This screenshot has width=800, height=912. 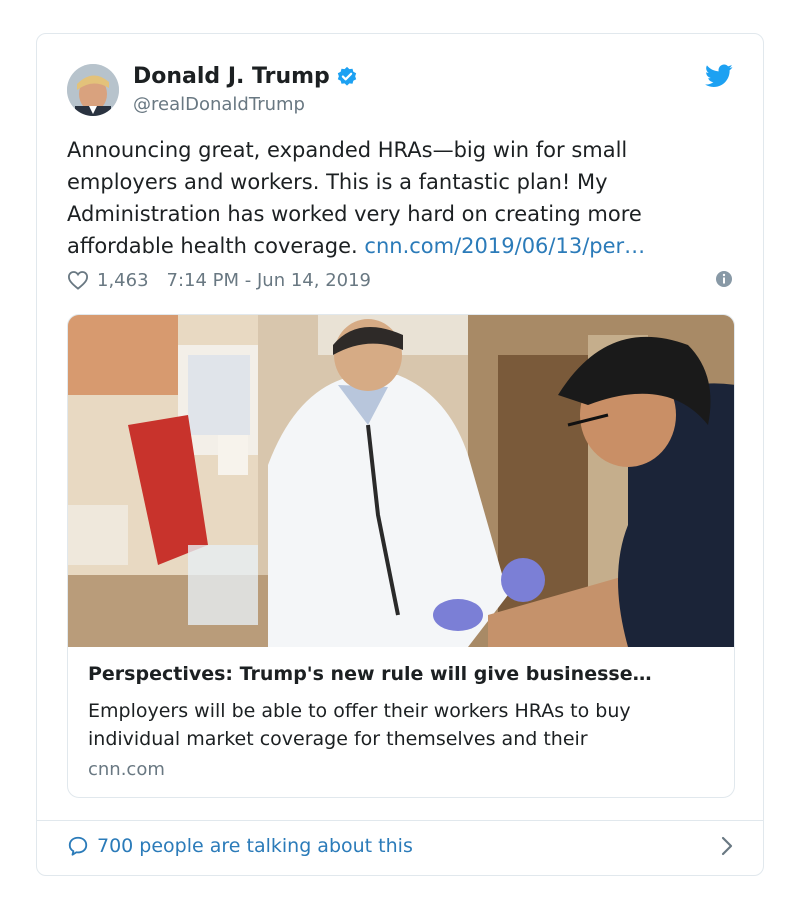 I want to click on conversation-link: 700 people are talking about this, so click(x=400, y=846).